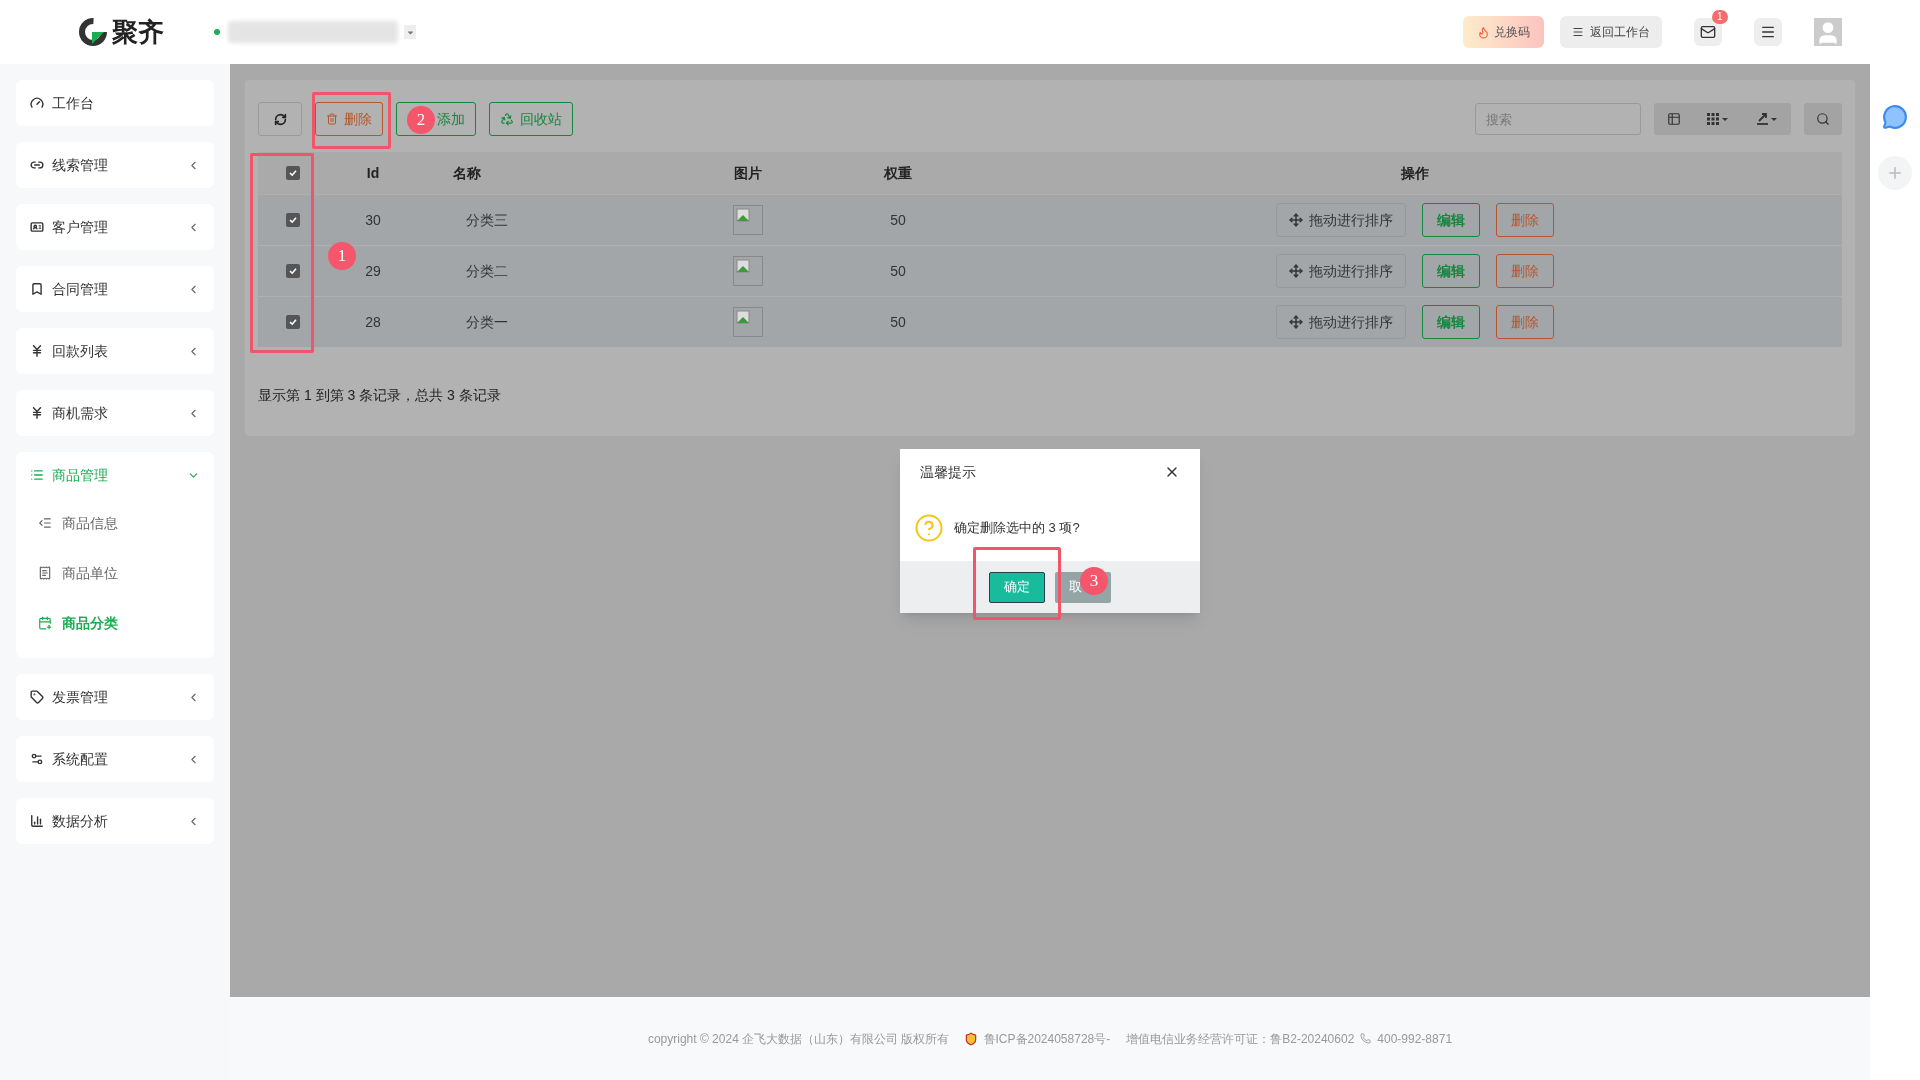 Image resolution: width=1920 pixels, height=1080 pixels. What do you see at coordinates (507, 119) in the screenshot?
I see `recycle-icon` at bounding box center [507, 119].